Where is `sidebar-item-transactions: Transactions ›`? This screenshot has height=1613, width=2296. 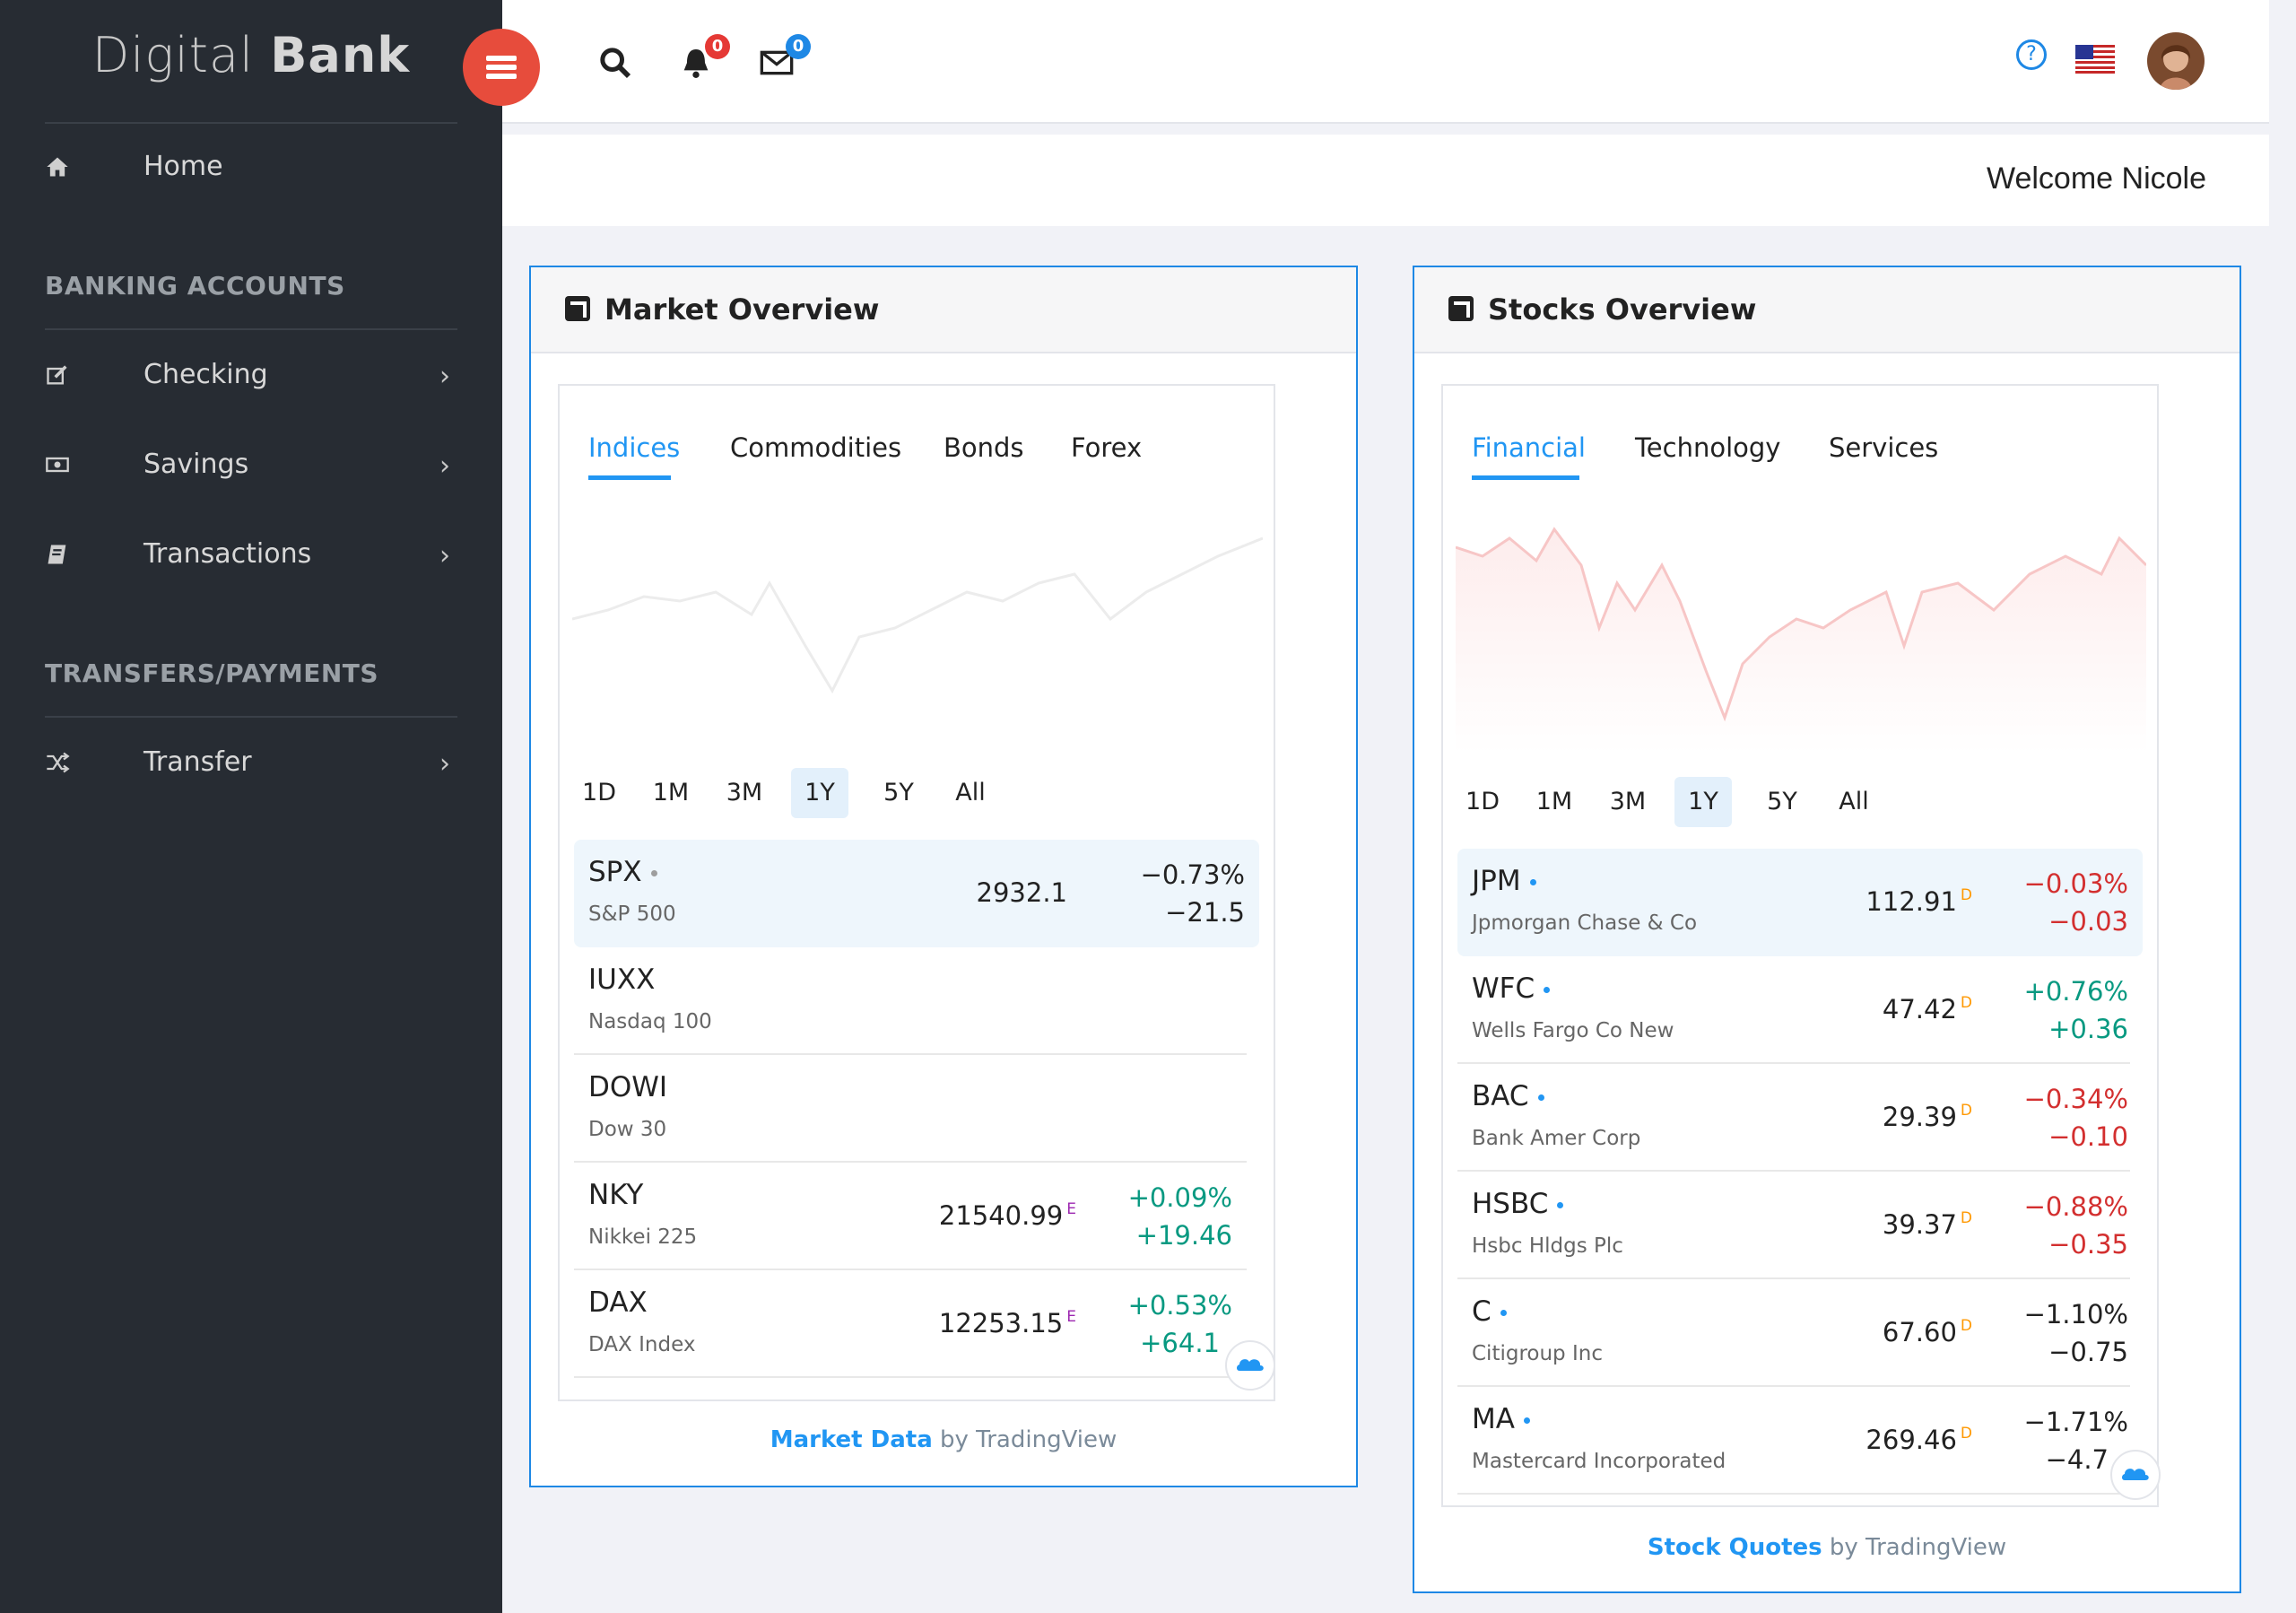
sidebar-item-transactions: Transactions › is located at coordinates (251, 557).